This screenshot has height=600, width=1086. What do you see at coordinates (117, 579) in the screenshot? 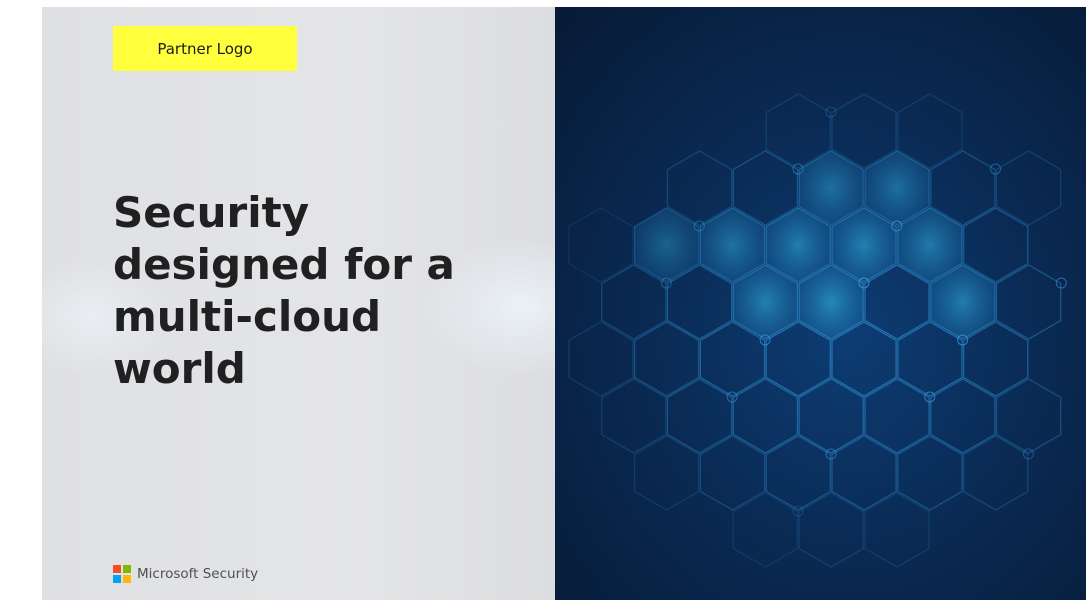
I see `logo-square-blue` at bounding box center [117, 579].